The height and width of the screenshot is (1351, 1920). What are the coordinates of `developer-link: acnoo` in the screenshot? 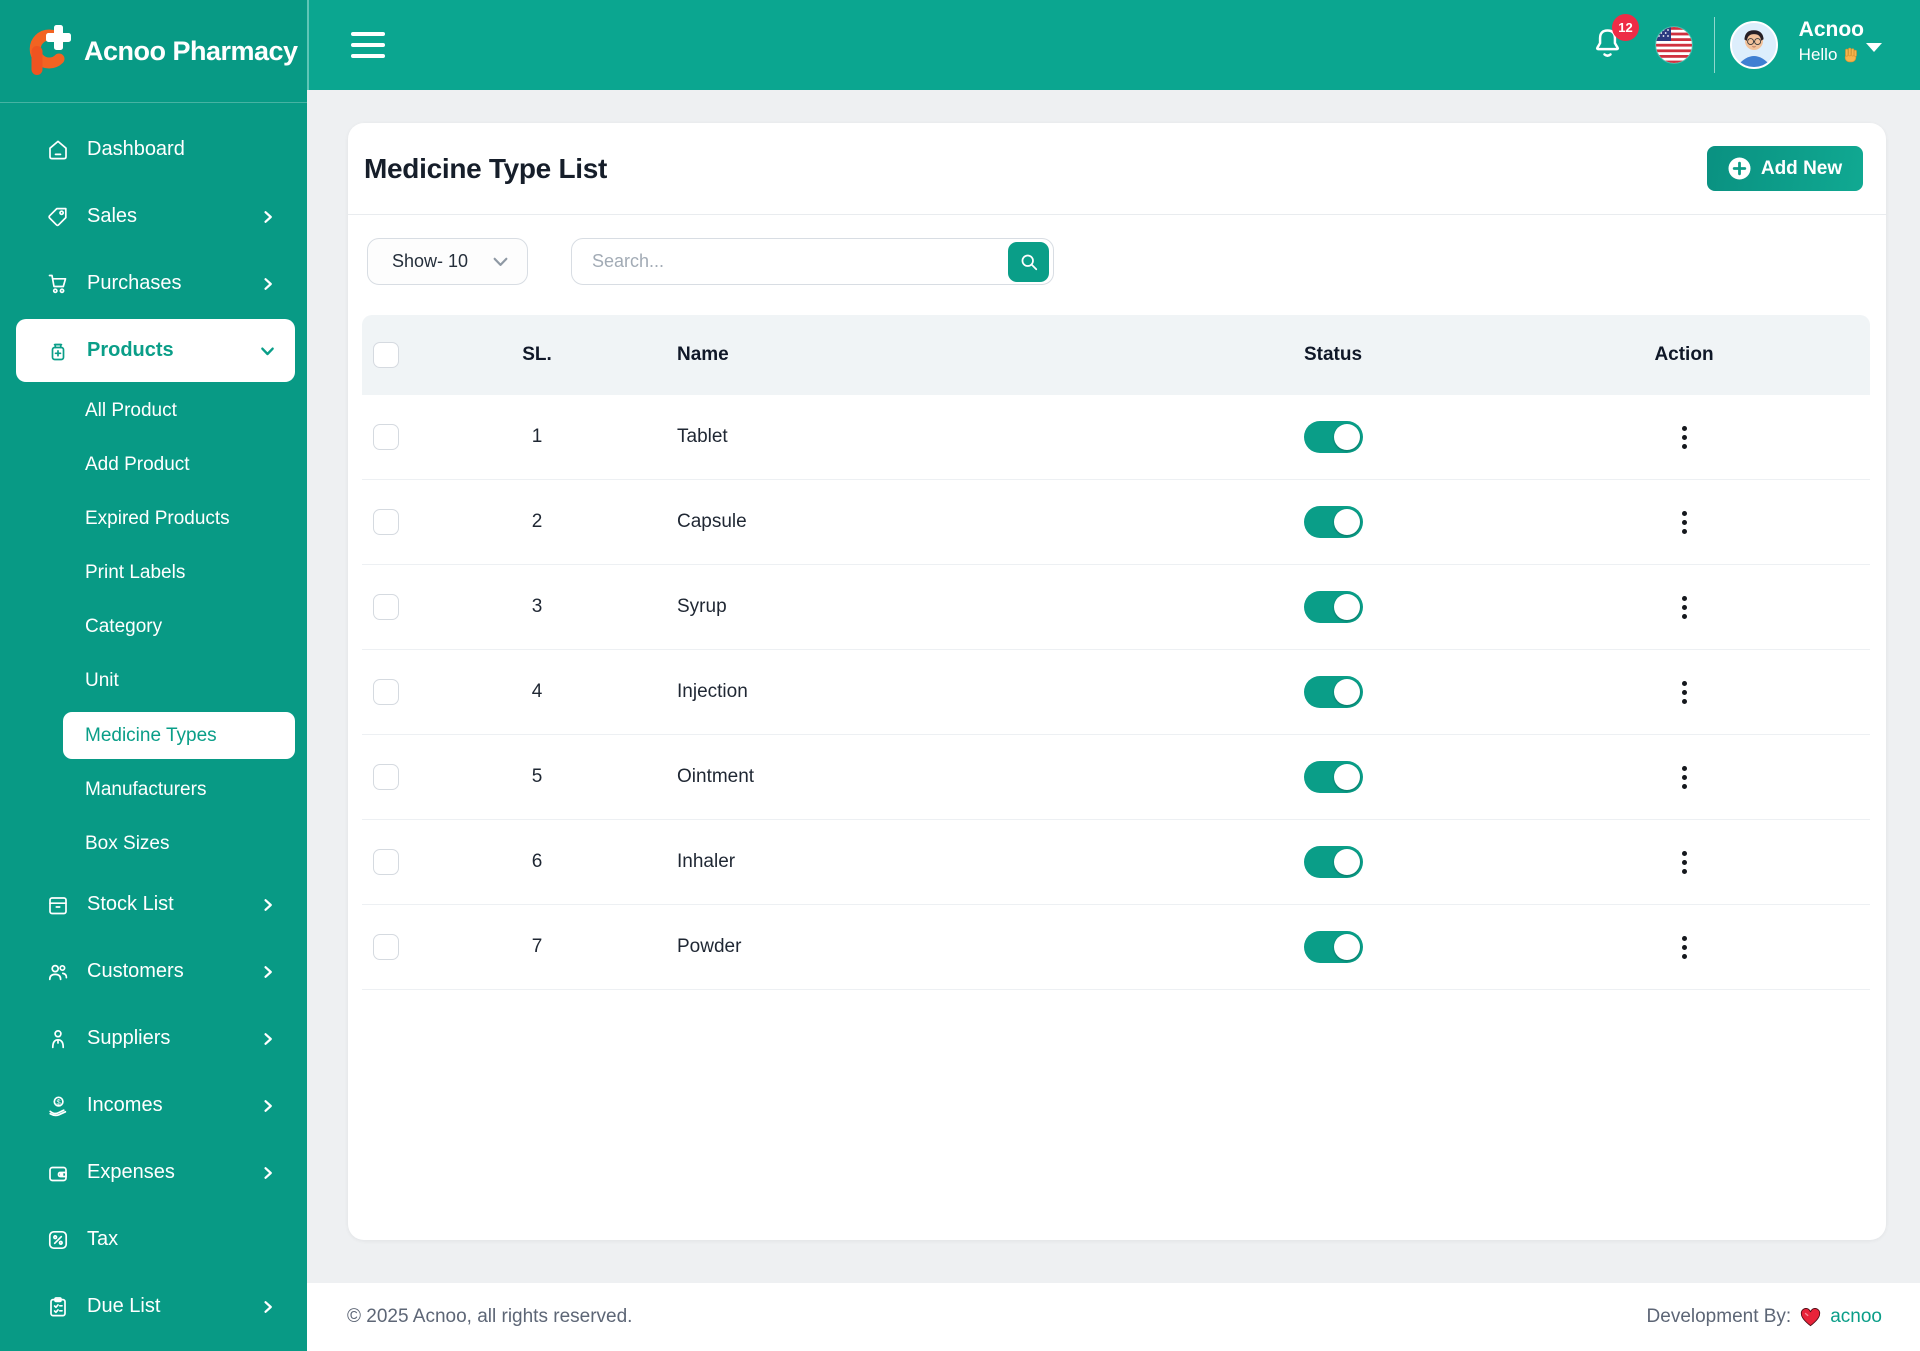 It's located at (1856, 1317).